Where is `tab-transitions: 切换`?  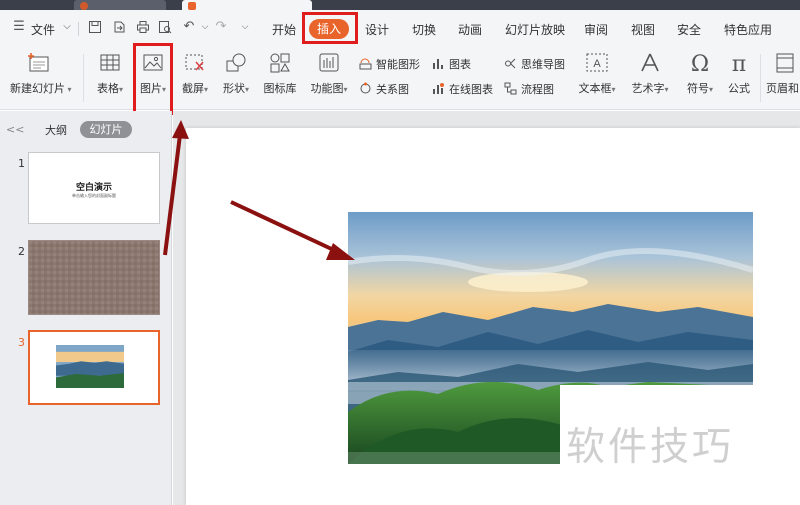
tab-transitions: 切换 is located at coordinates (424, 29).